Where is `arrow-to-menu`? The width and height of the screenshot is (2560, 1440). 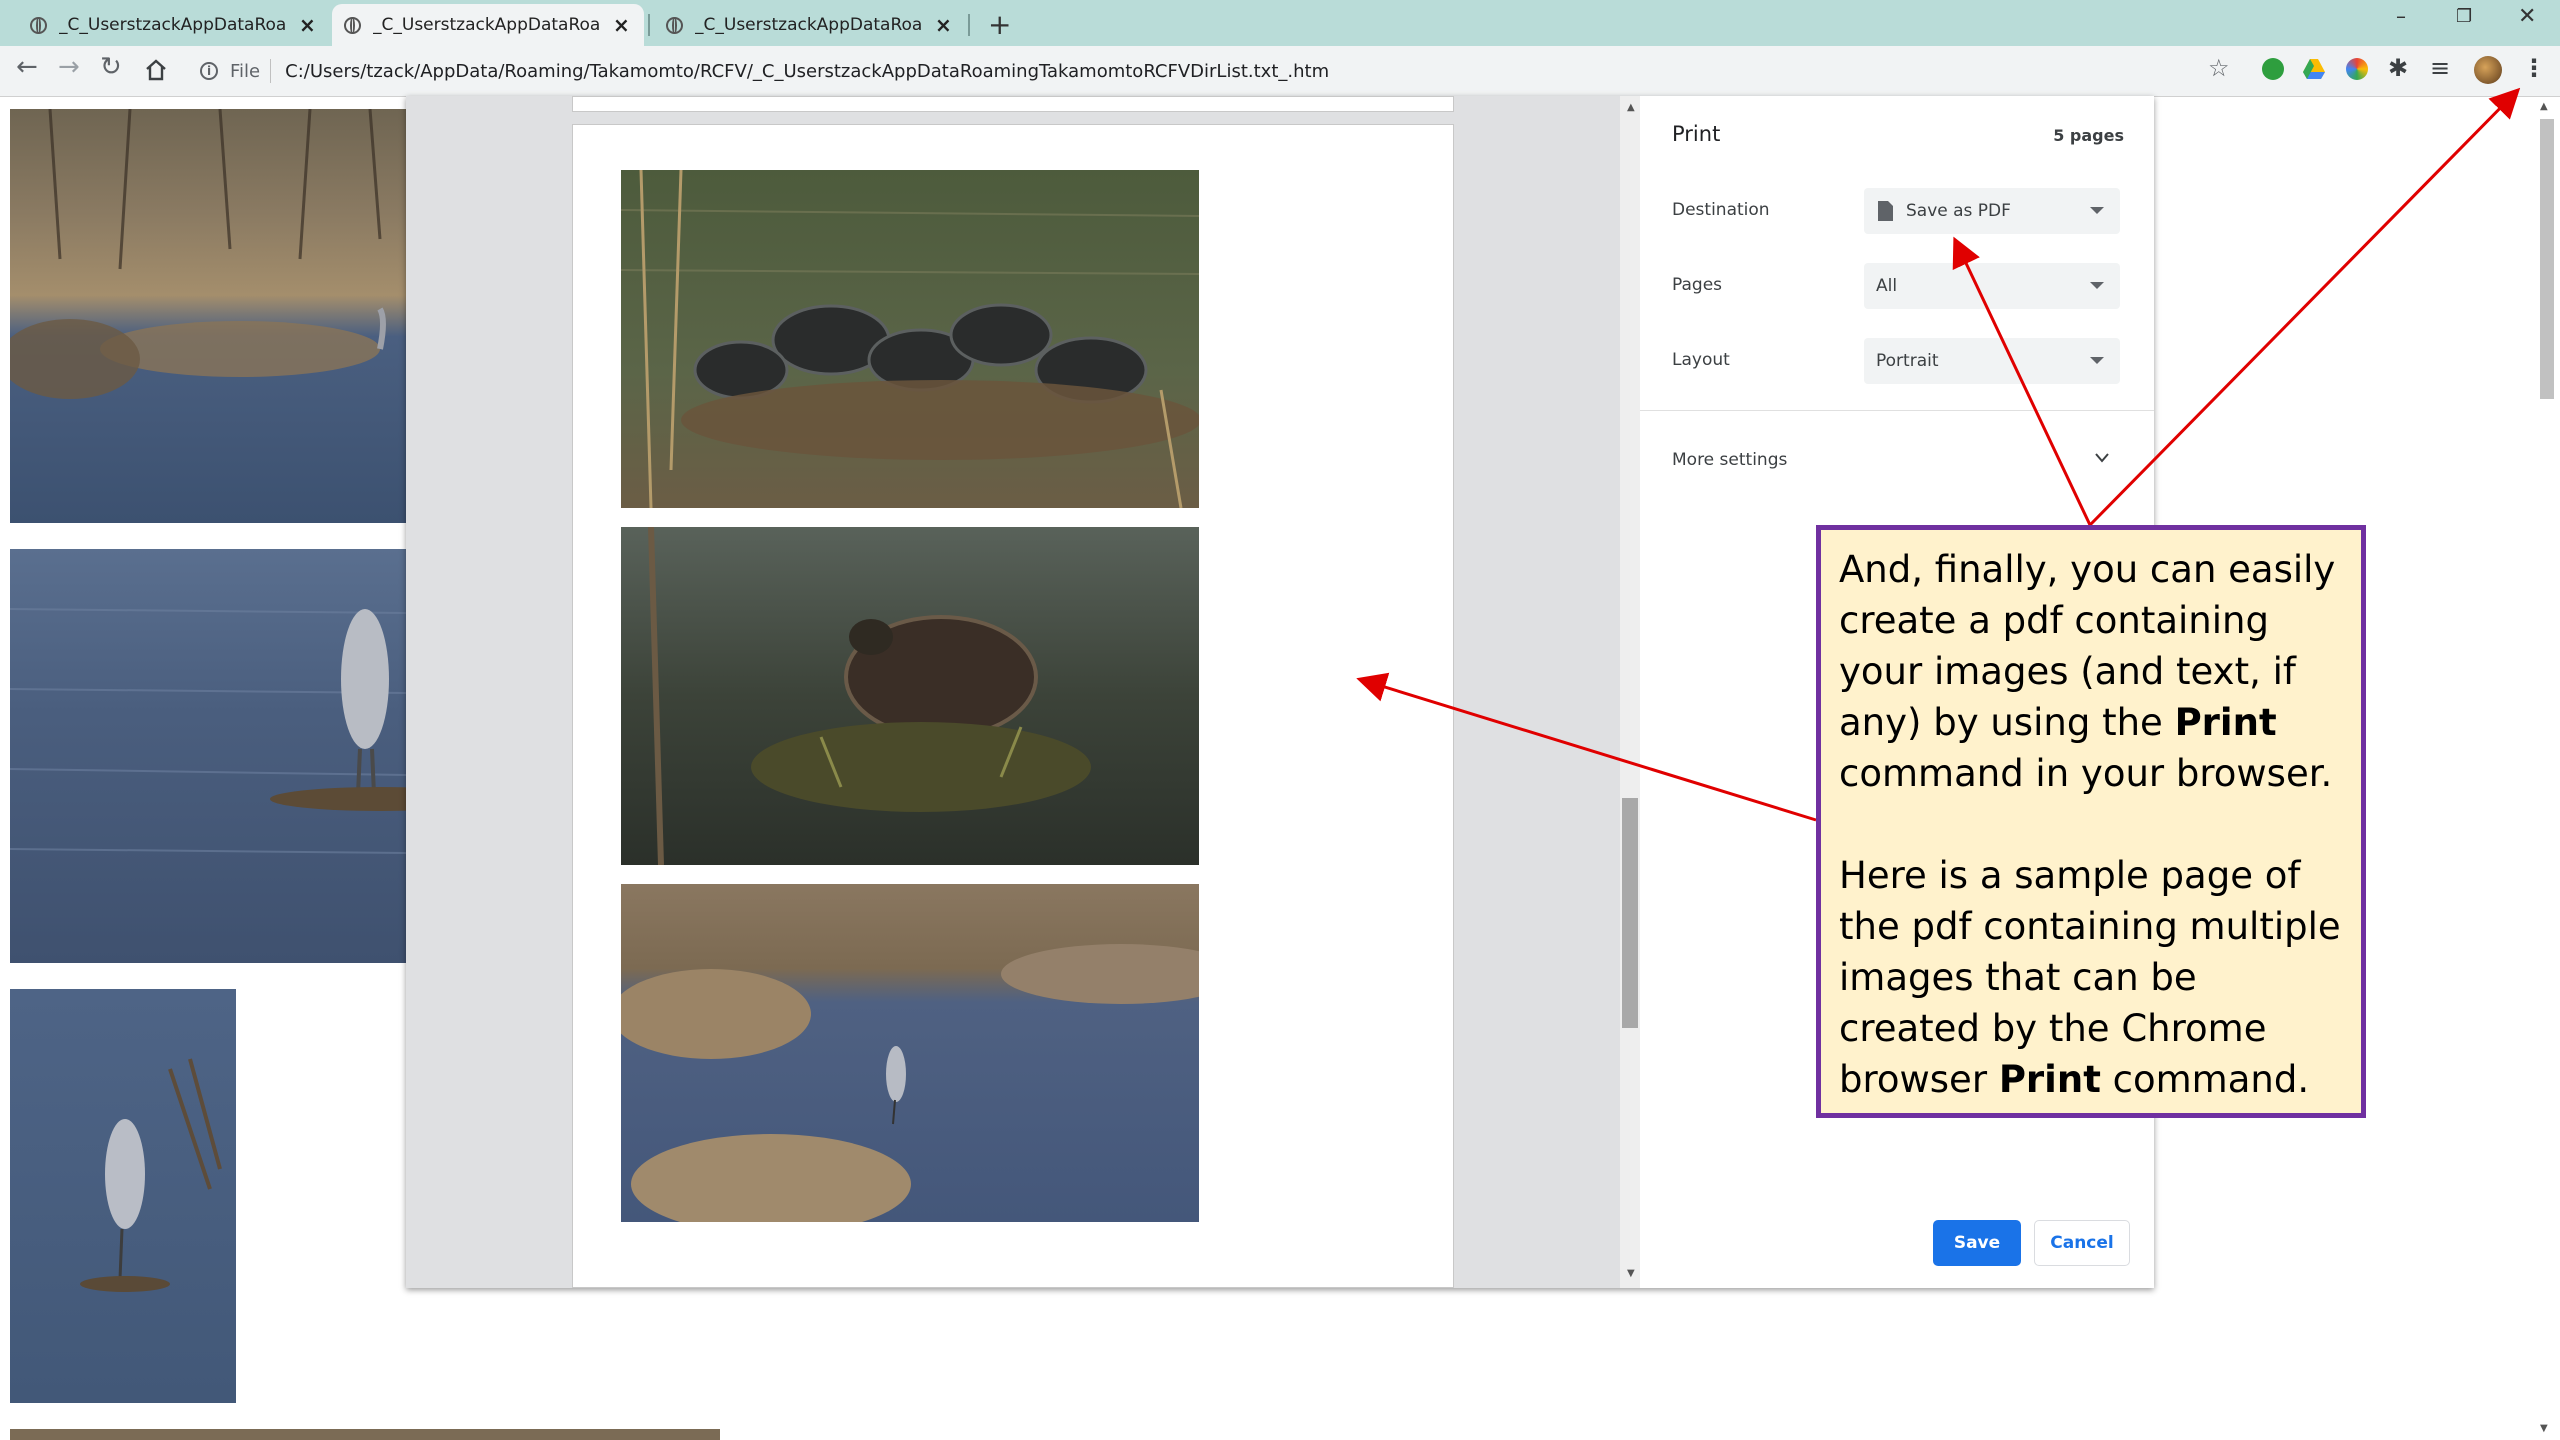
arrow-to-menu is located at coordinates (2304, 307).